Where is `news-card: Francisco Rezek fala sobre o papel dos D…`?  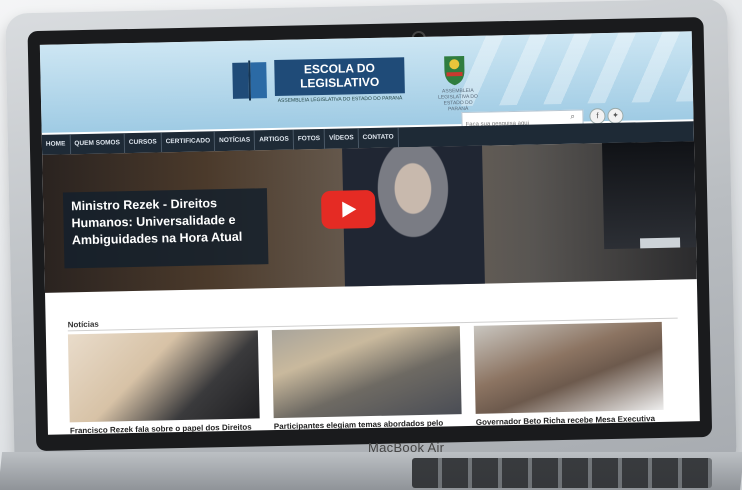 news-card: Francisco Rezek fala sobre o papel dos D… is located at coordinates (163, 382).